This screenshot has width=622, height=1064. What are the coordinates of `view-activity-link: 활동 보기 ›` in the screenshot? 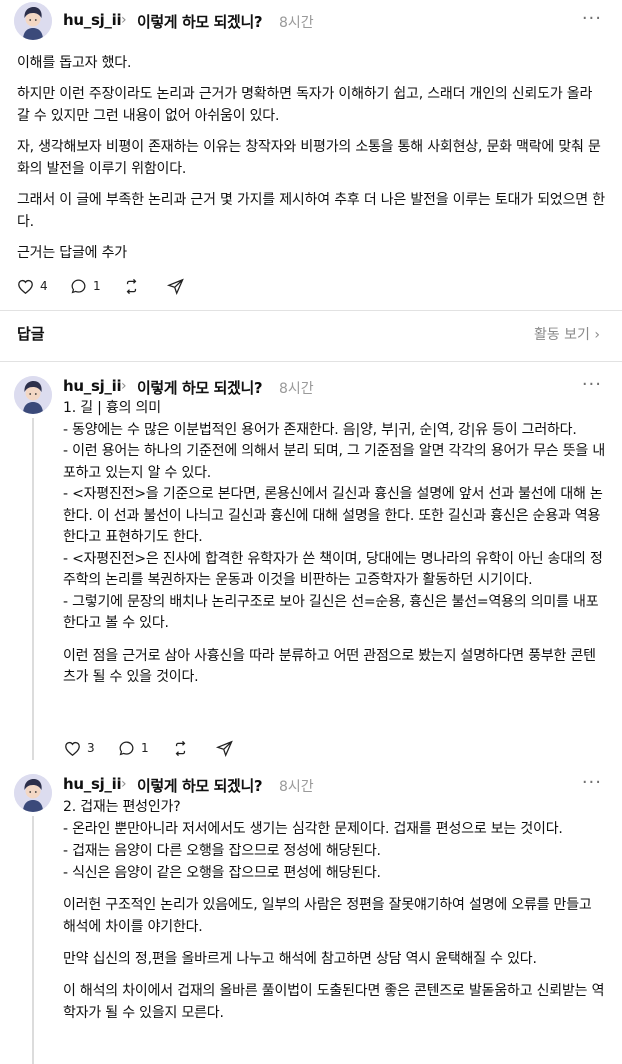 It's located at (567, 334).